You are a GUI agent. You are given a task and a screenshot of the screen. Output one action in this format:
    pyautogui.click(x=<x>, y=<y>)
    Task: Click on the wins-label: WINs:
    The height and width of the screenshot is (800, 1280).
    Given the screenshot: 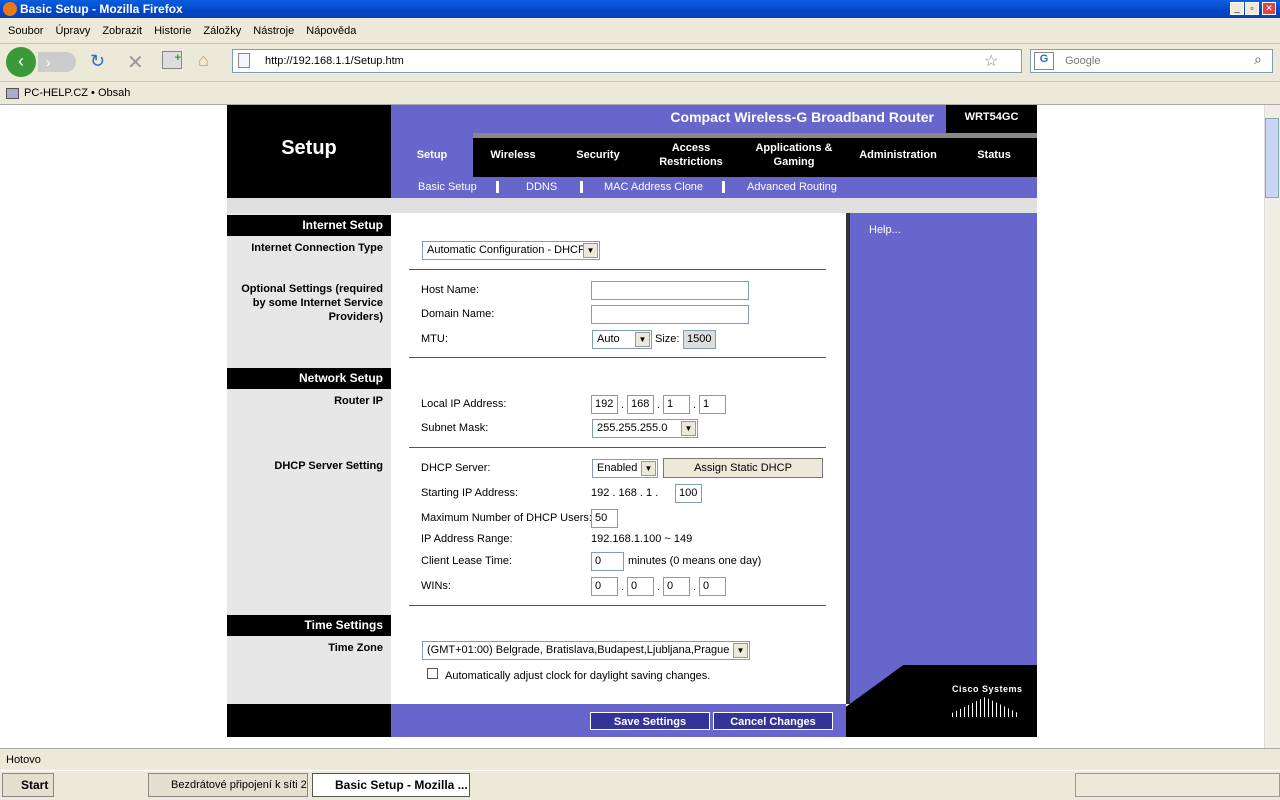 What is the action you would take?
    pyautogui.click(x=436, y=586)
    